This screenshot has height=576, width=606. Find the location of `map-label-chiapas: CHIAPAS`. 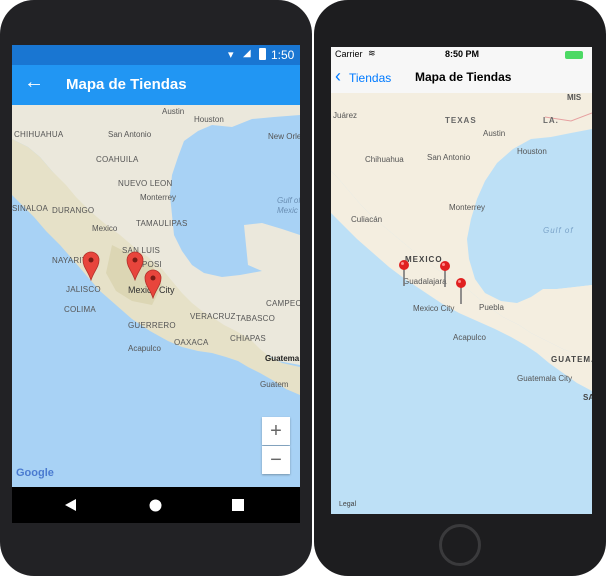

map-label-chiapas: CHIAPAS is located at coordinates (248, 338).